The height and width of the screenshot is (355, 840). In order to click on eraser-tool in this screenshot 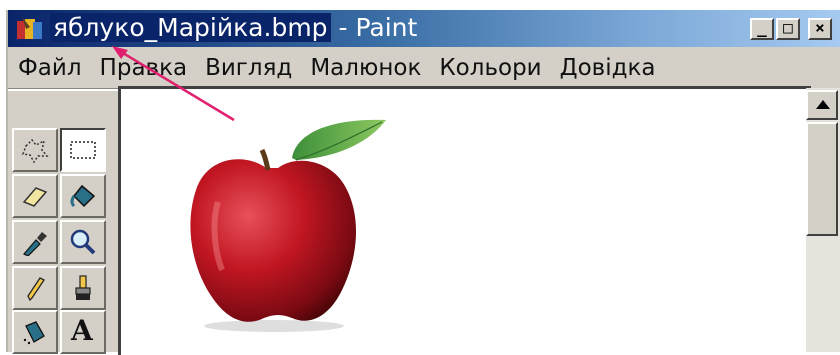, I will do `click(35, 196)`.